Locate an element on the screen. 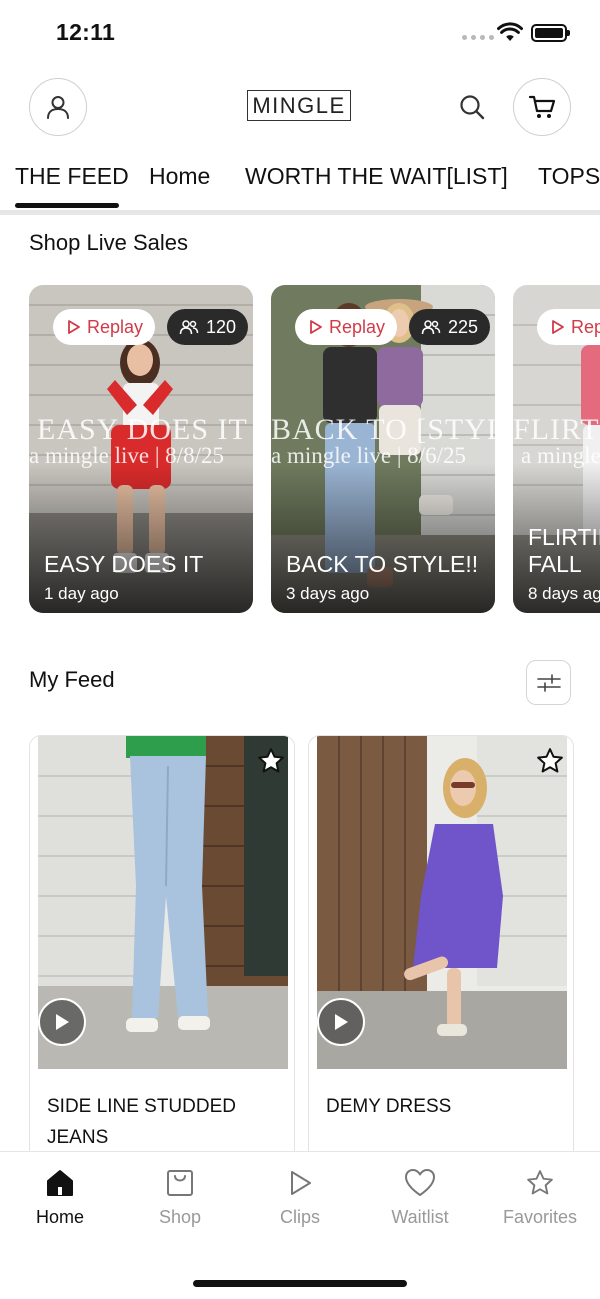 The height and width of the screenshot is (1299, 600). product-name: DEMY DRESS is located at coordinates (389, 1106).